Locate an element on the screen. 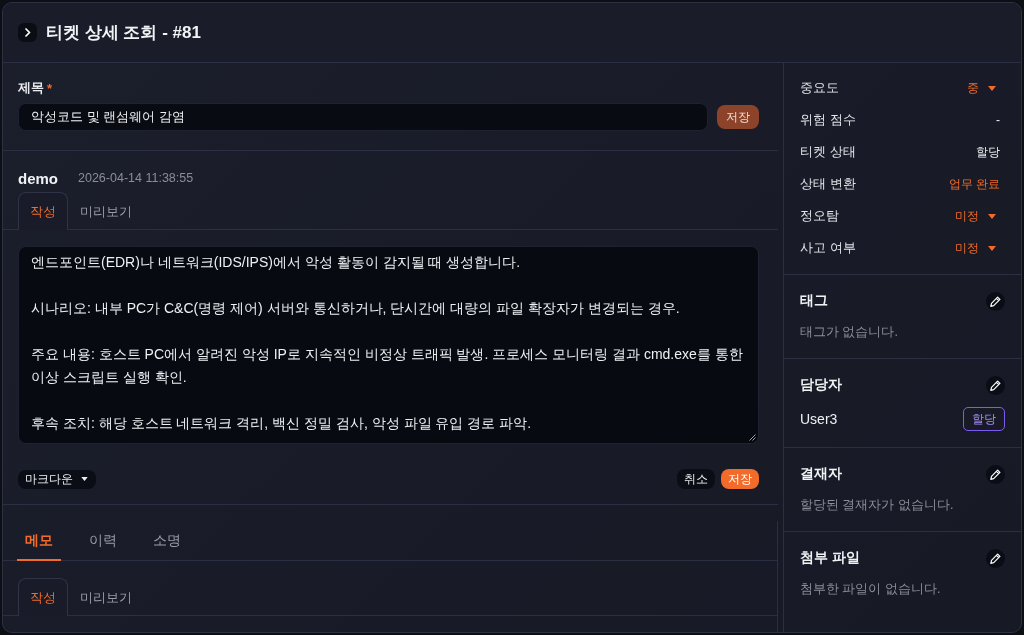  assignee-name: User3 is located at coordinates (819, 419).